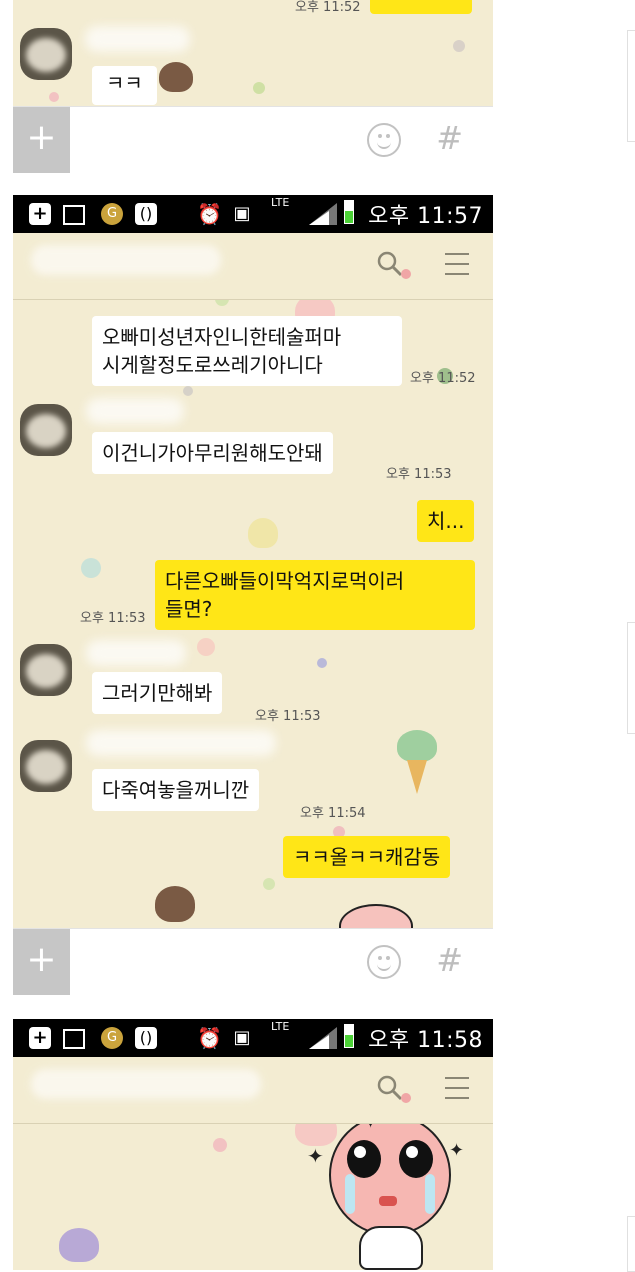 The image size is (635, 1272). What do you see at coordinates (417, 777) in the screenshot?
I see `ice-cream-cone` at bounding box center [417, 777].